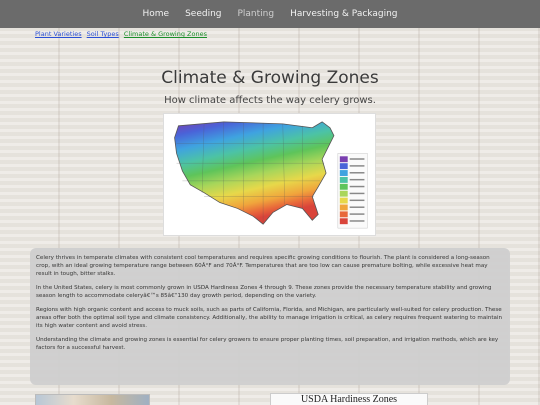  I want to click on hardiness-zone-map-image, so click(269, 174).